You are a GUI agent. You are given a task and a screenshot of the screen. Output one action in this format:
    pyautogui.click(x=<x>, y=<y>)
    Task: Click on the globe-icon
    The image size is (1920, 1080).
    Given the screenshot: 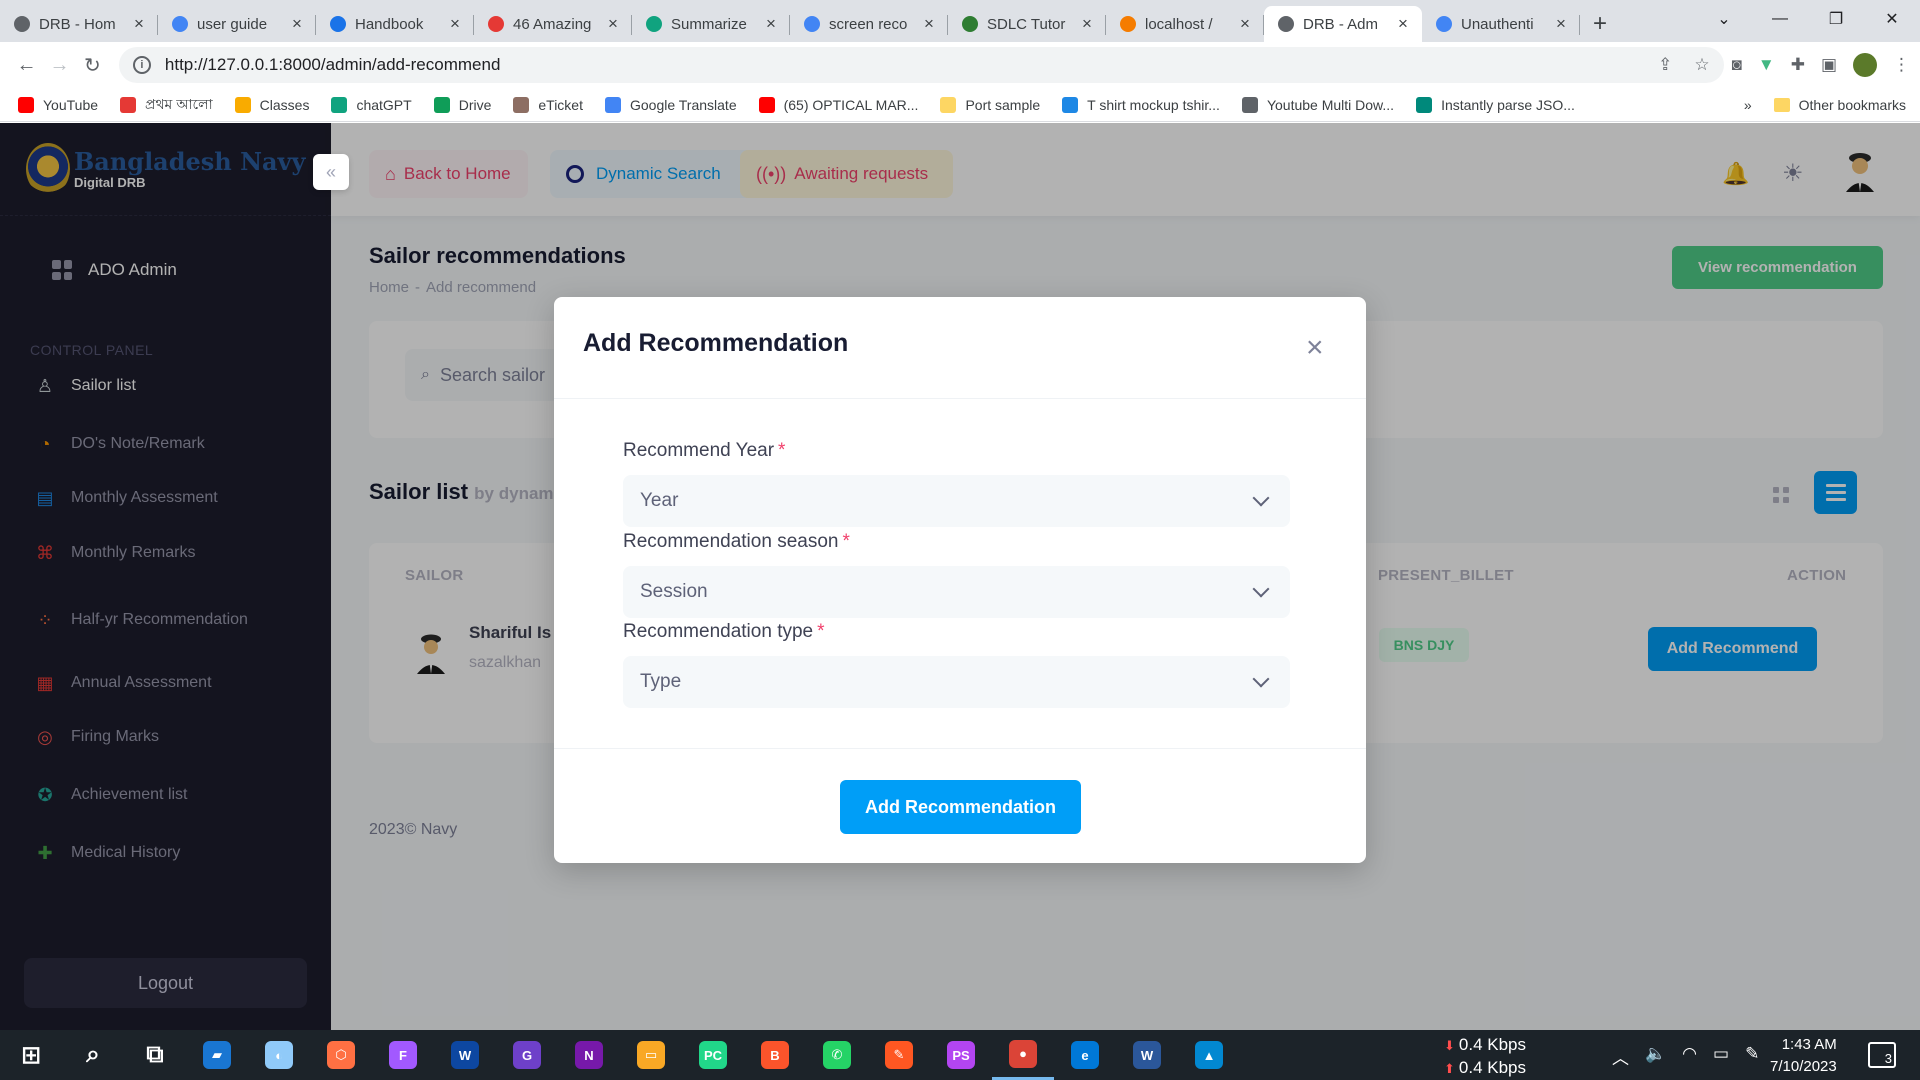 What is the action you would take?
    pyautogui.click(x=1249, y=104)
    